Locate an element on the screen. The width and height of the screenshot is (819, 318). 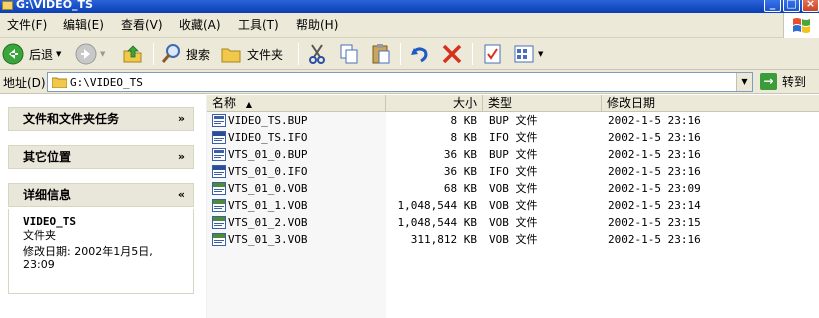
minimize-button: _ is located at coordinates (772, 6).